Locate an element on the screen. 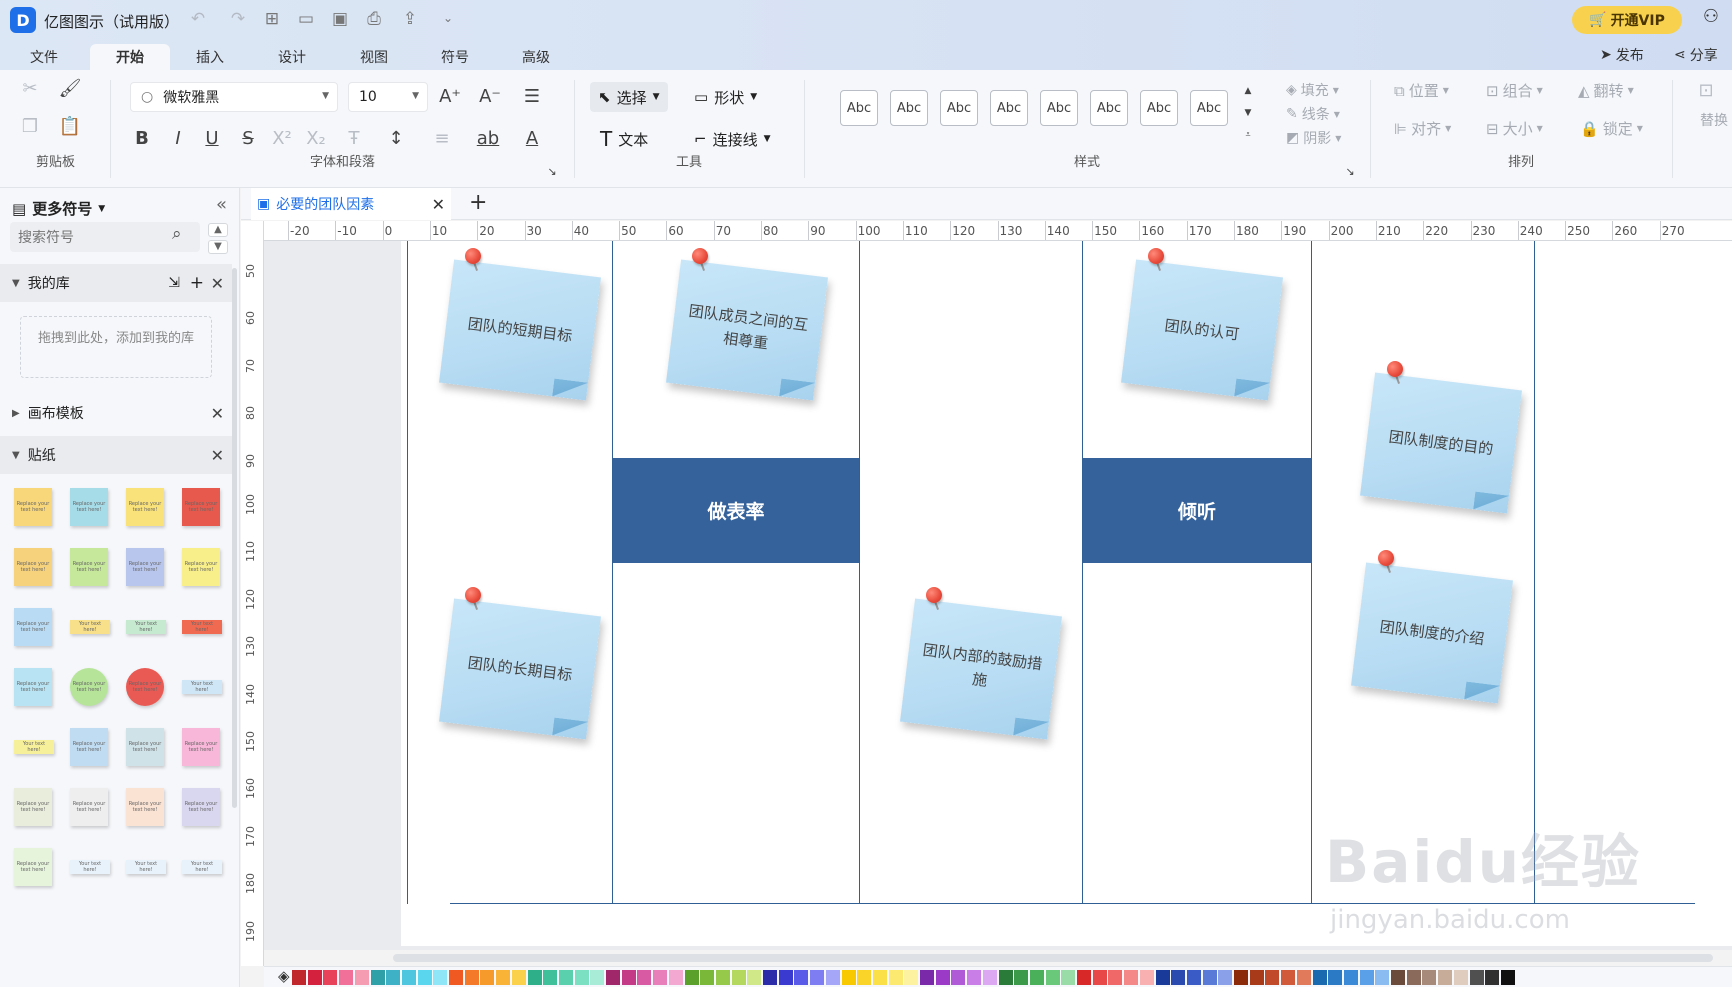 This screenshot has width=1732, height=987. new-file-icon: ⊞ is located at coordinates (272, 19).